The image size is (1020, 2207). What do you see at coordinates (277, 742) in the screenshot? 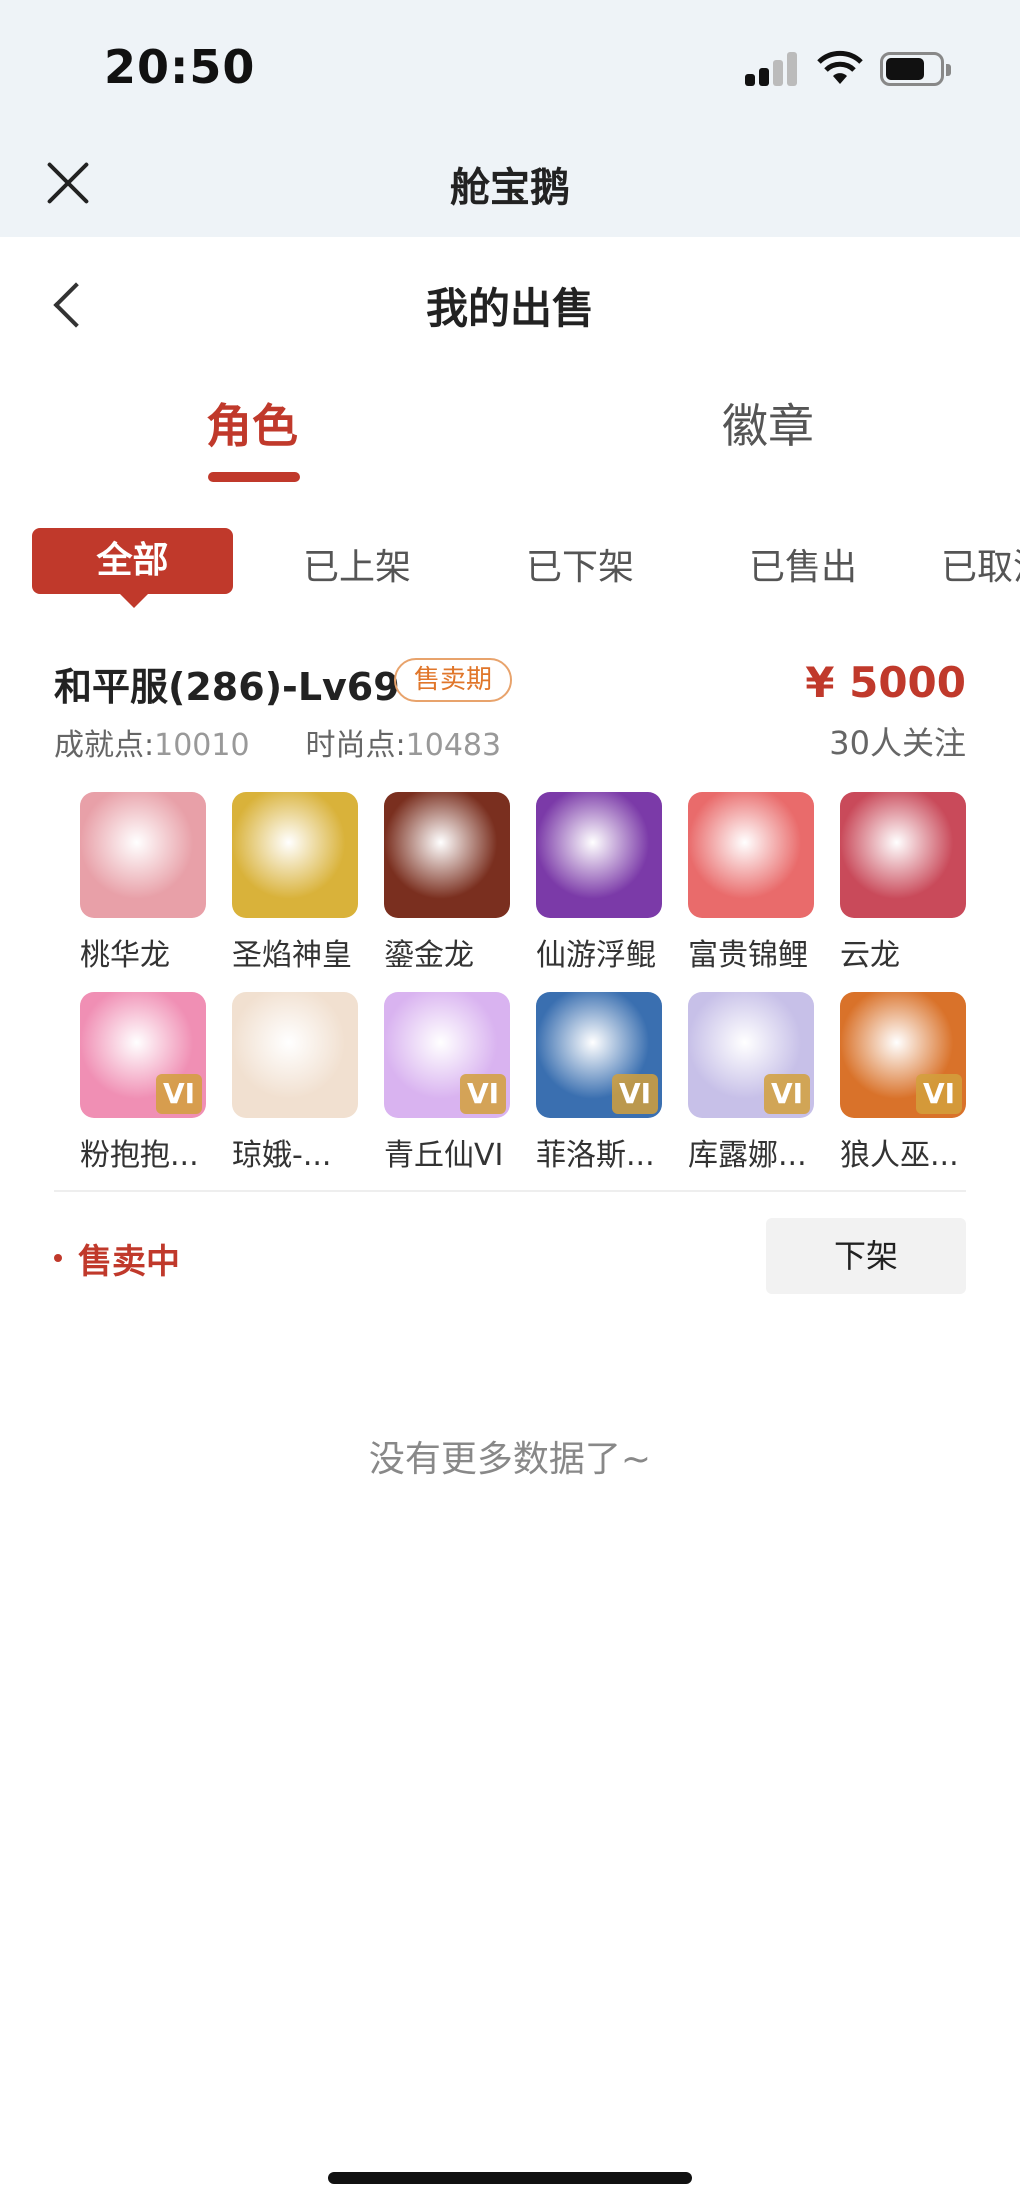
I see `points-info: 成就点:10010 时尚点:10483` at bounding box center [277, 742].